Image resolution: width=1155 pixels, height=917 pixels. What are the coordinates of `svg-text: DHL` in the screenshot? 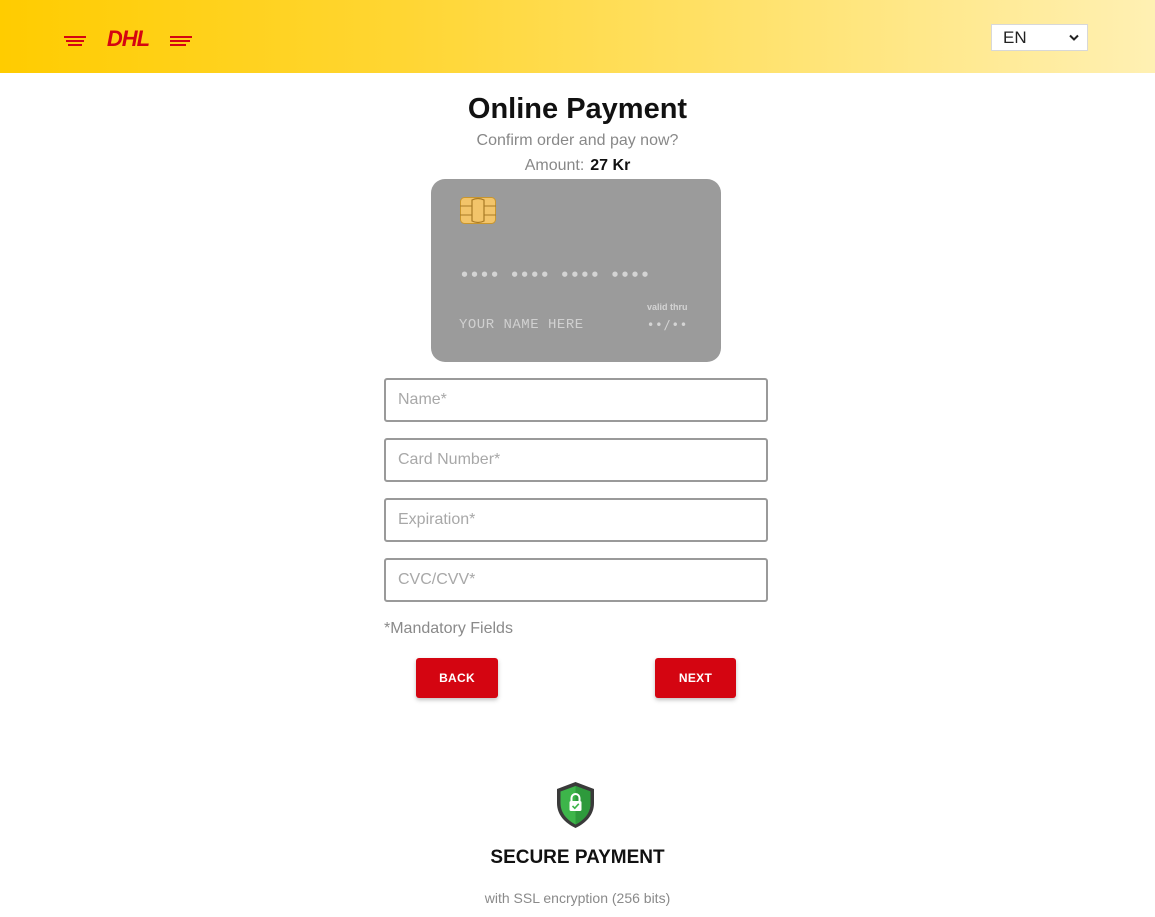 It's located at (128, 38).